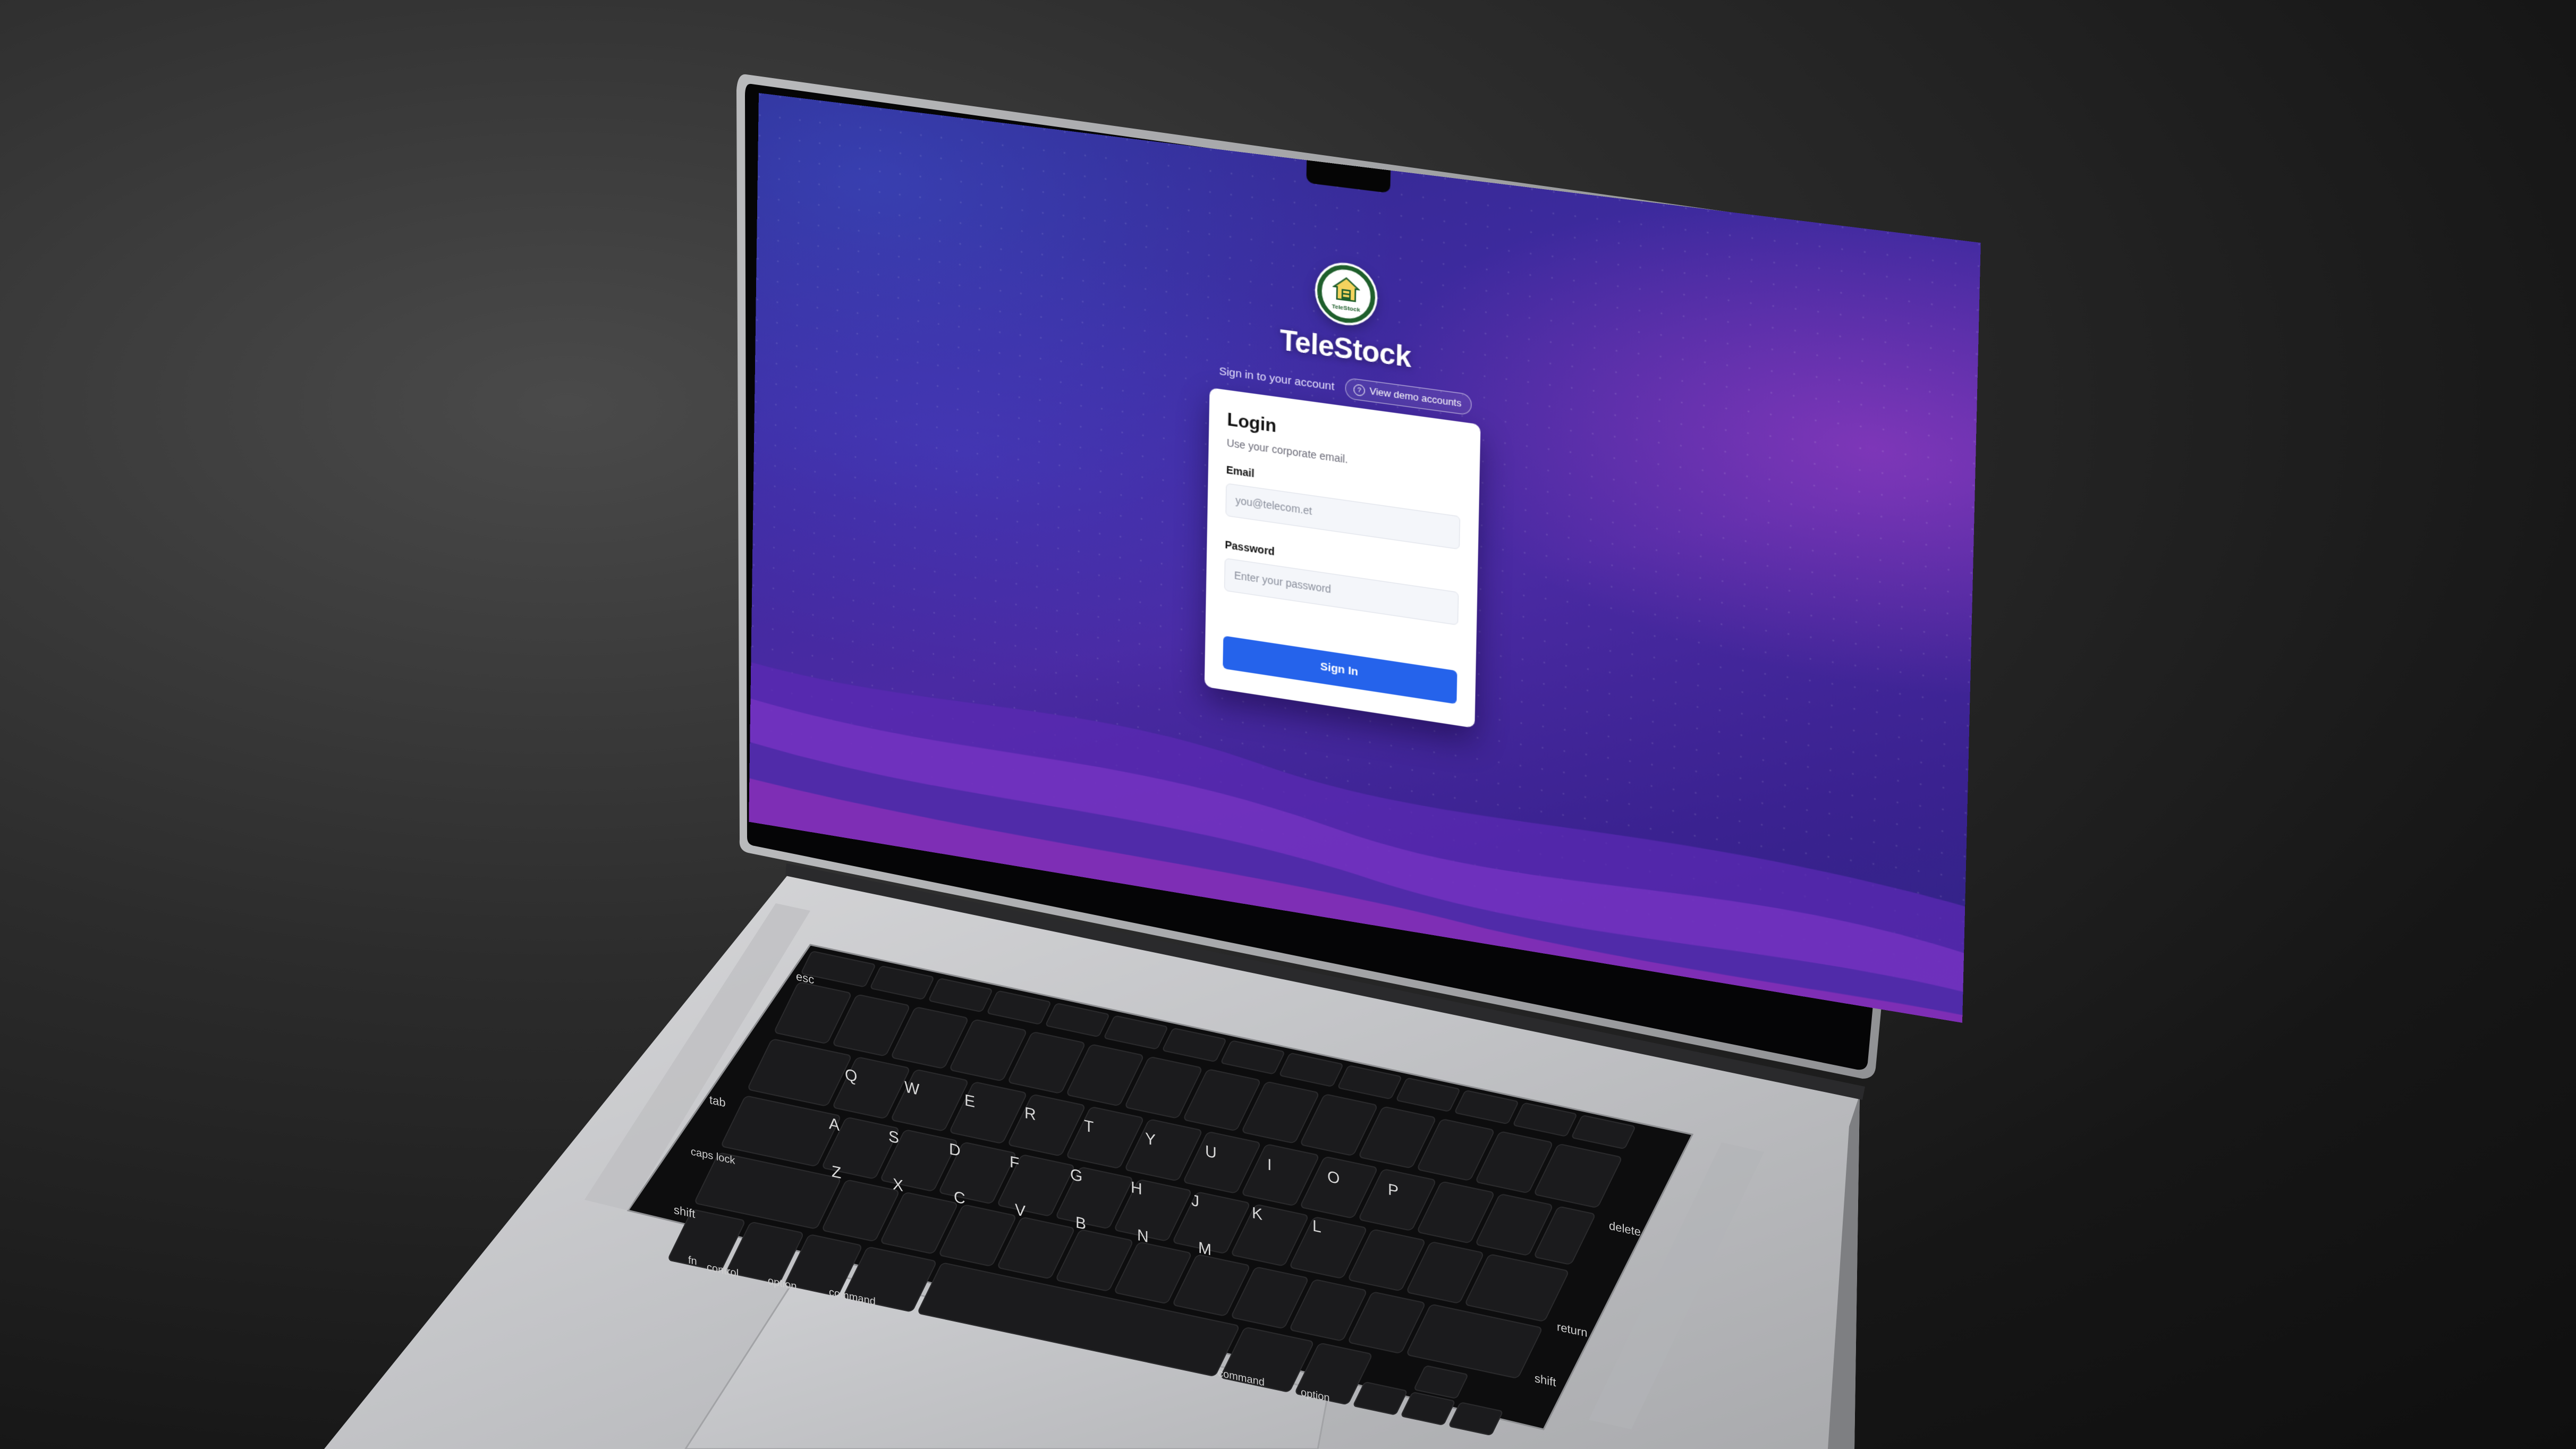 The height and width of the screenshot is (1449, 2576). What do you see at coordinates (1341, 591) in the screenshot?
I see `password-input: Enter your password` at bounding box center [1341, 591].